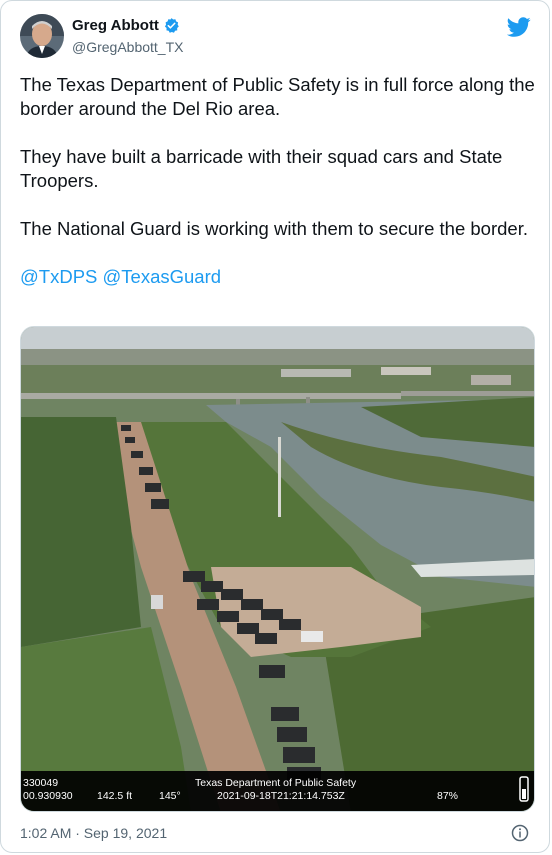  I want to click on author-handle: @GregAbbott_TX, so click(128, 47).